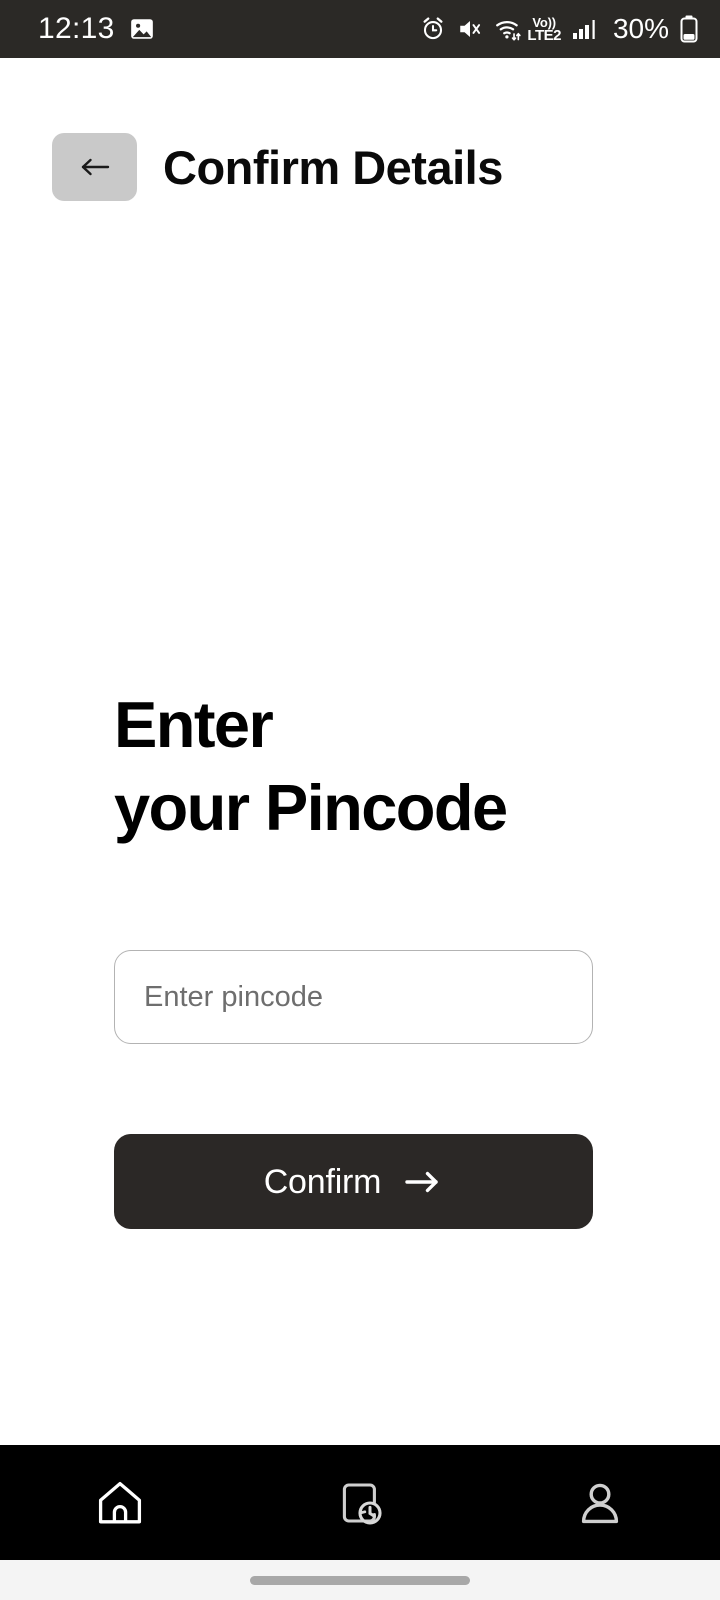 Image resolution: width=720 pixels, height=1600 pixels. Describe the element at coordinates (360, 29) in the screenshot. I see `status-bar: 12:13 Vo)) LTE2 30%` at that location.